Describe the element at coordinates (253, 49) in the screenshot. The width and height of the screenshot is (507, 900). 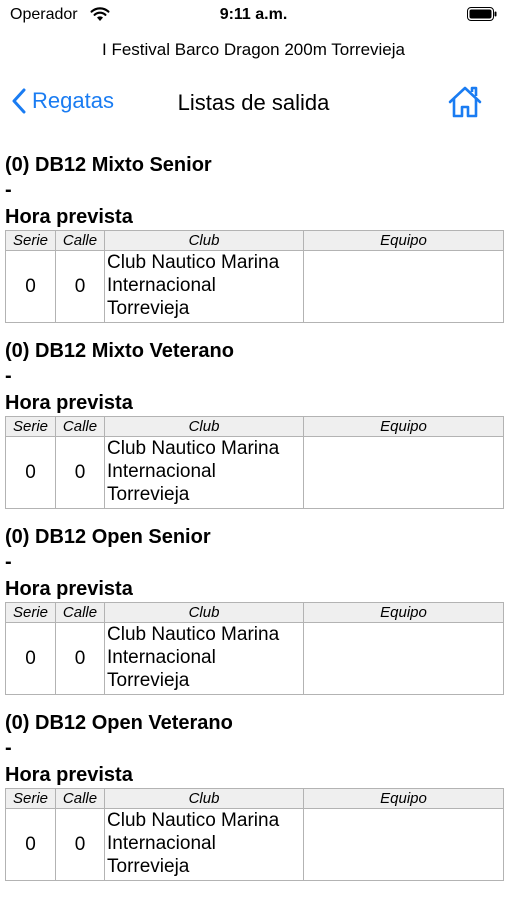
I see `app-title: I Festival Barco Dragon 200m Torrevieja` at that location.